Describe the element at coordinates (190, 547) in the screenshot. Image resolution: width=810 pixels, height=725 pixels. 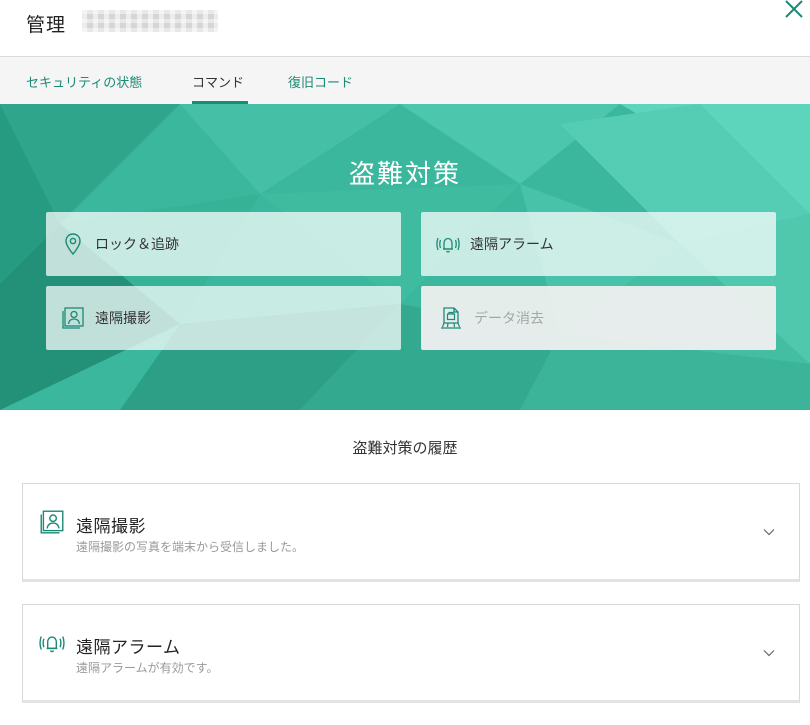
I see `history-item-subtitle: 遠隔撮影の写真を端末から受信しました。` at that location.